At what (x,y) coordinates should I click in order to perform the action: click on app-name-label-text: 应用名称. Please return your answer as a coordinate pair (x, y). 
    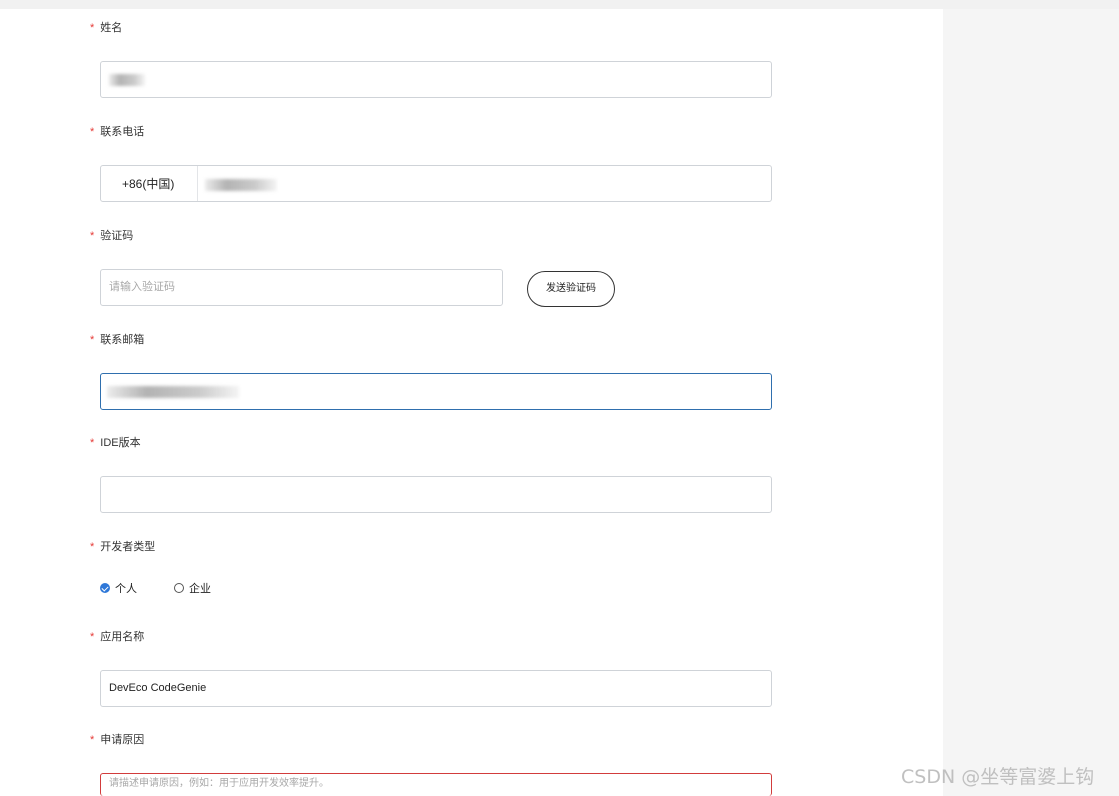
    Looking at the image, I should click on (122, 637).